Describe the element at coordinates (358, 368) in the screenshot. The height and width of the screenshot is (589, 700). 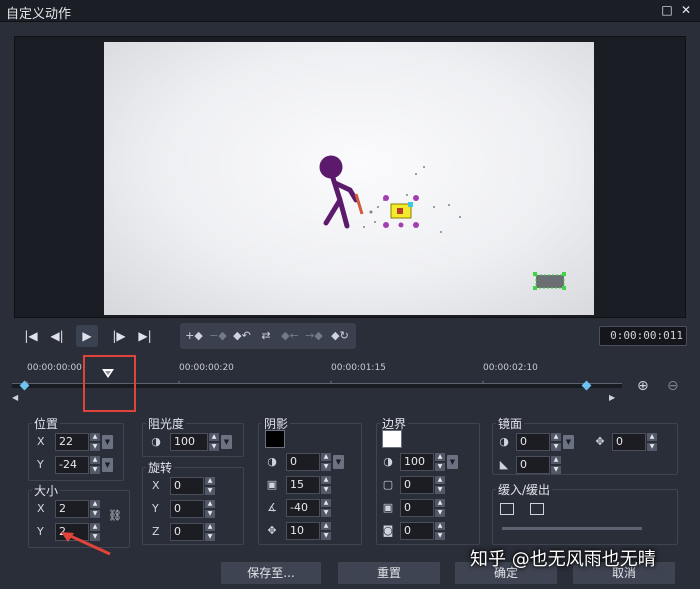
I see `time-label: 00:00:01:15` at that location.